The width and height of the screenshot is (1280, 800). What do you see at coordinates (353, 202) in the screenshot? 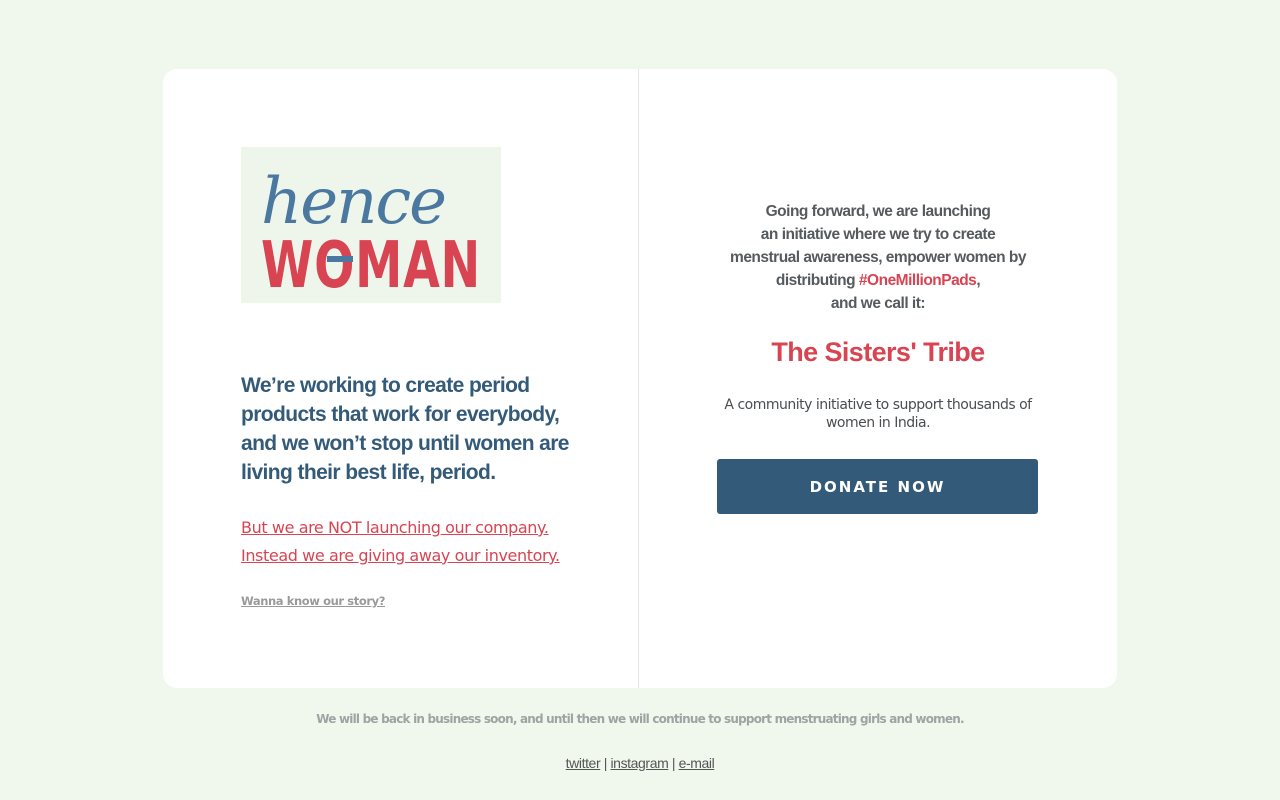
I see `logo-word-hence: hence` at bounding box center [353, 202].